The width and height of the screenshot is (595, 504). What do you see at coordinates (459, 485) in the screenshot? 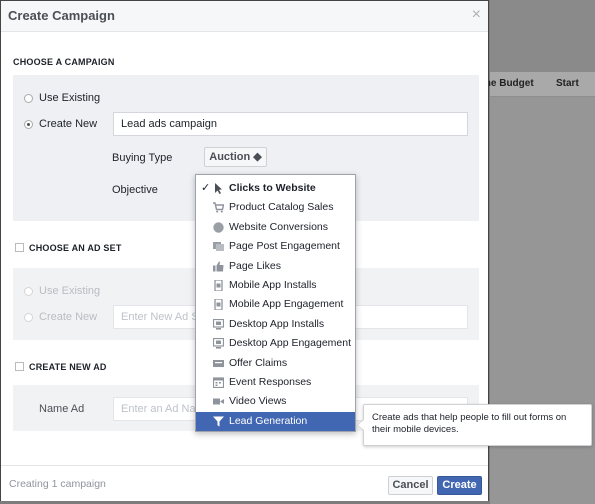
I see `create-button: Create` at bounding box center [459, 485].